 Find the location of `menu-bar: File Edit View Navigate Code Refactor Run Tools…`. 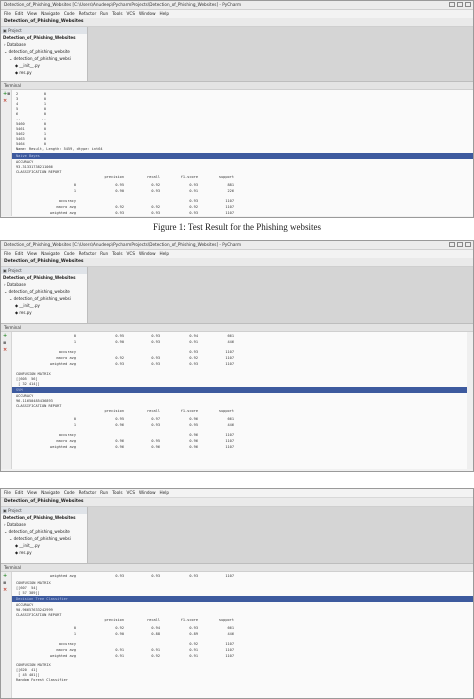

menu-bar: File Edit View Navigate Code Refactor Run Tools… is located at coordinates (237, 14).